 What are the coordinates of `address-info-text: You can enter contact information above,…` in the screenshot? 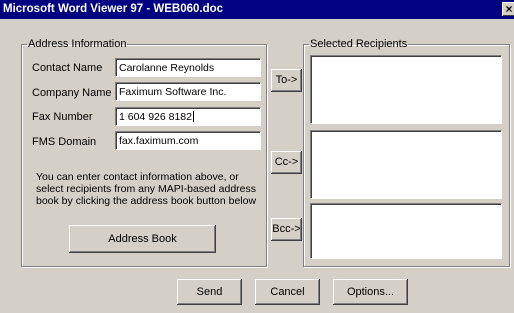 It's located at (146, 189).